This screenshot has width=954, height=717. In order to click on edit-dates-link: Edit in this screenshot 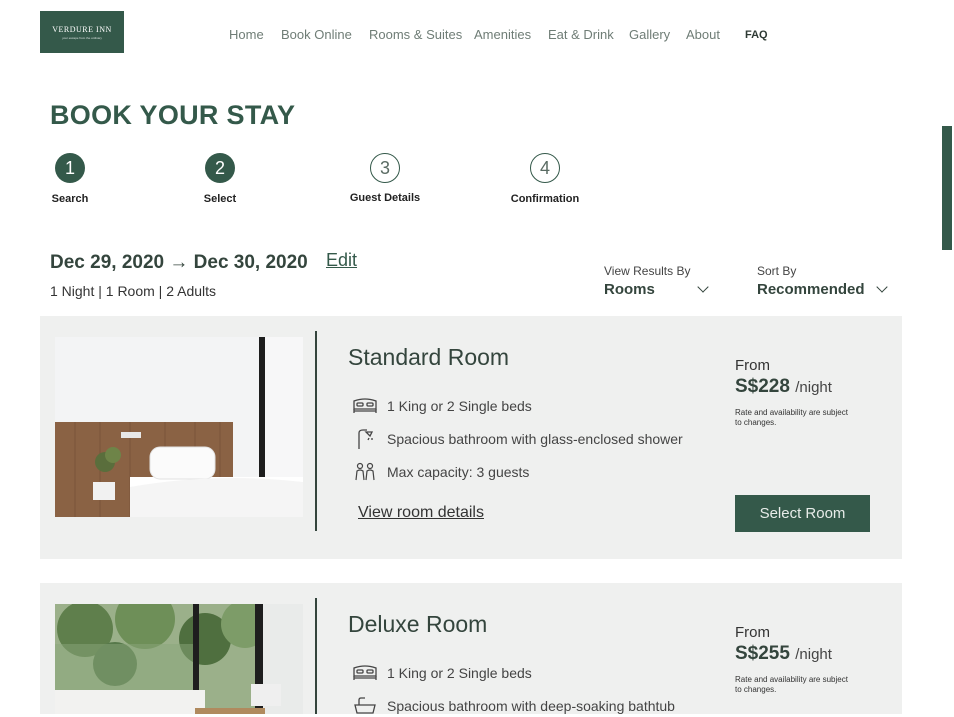, I will do `click(341, 260)`.